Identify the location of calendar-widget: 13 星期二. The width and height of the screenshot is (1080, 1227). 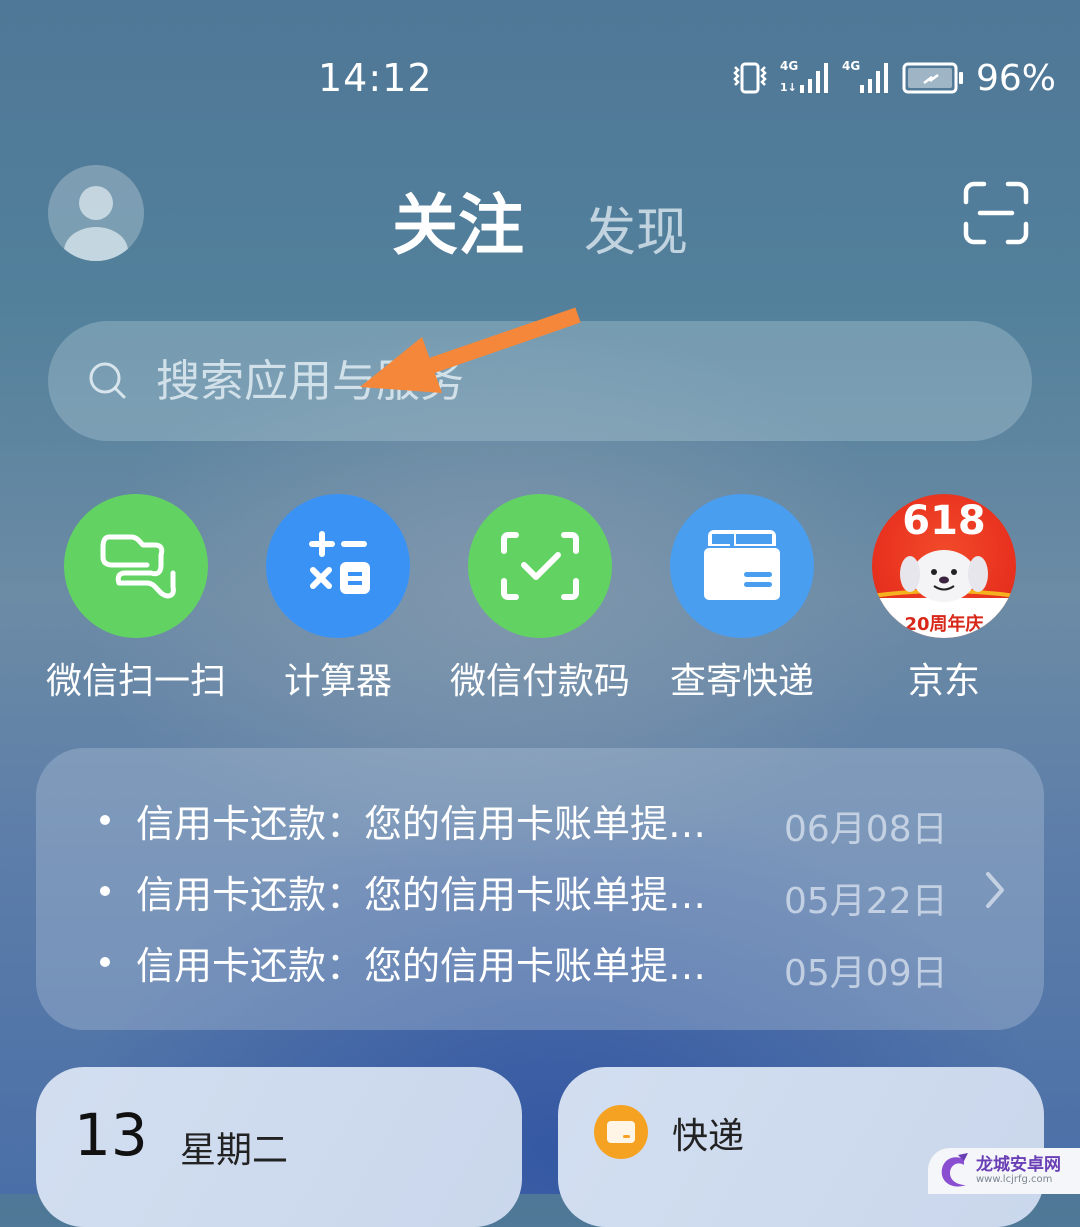
(279, 1147).